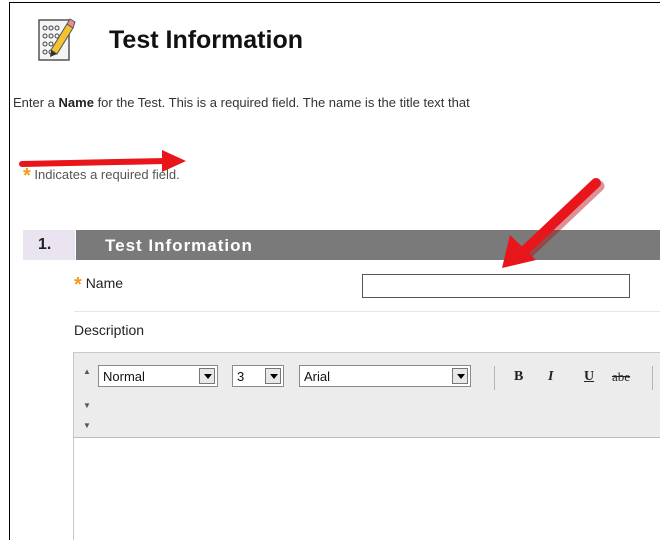 The image size is (661, 541). I want to click on font-family-select: Arial, so click(385, 376).